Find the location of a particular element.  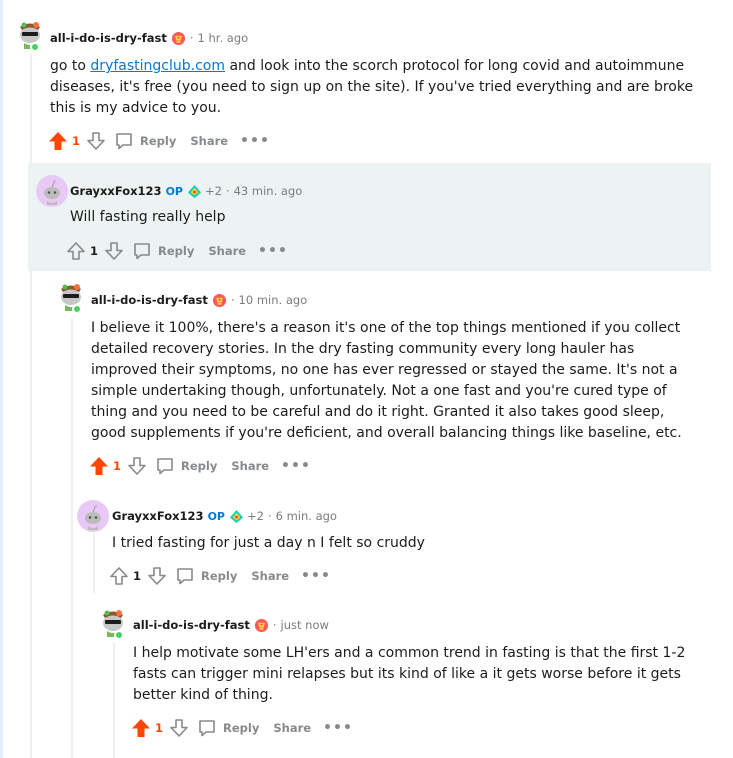

body-text: go to is located at coordinates (70, 66).